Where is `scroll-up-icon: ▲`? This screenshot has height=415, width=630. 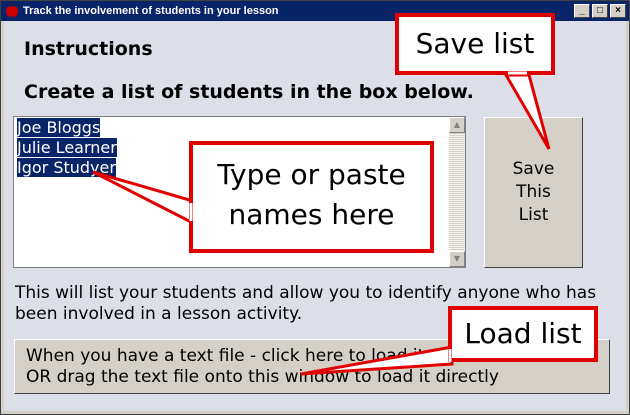 scroll-up-icon: ▲ is located at coordinates (457, 125).